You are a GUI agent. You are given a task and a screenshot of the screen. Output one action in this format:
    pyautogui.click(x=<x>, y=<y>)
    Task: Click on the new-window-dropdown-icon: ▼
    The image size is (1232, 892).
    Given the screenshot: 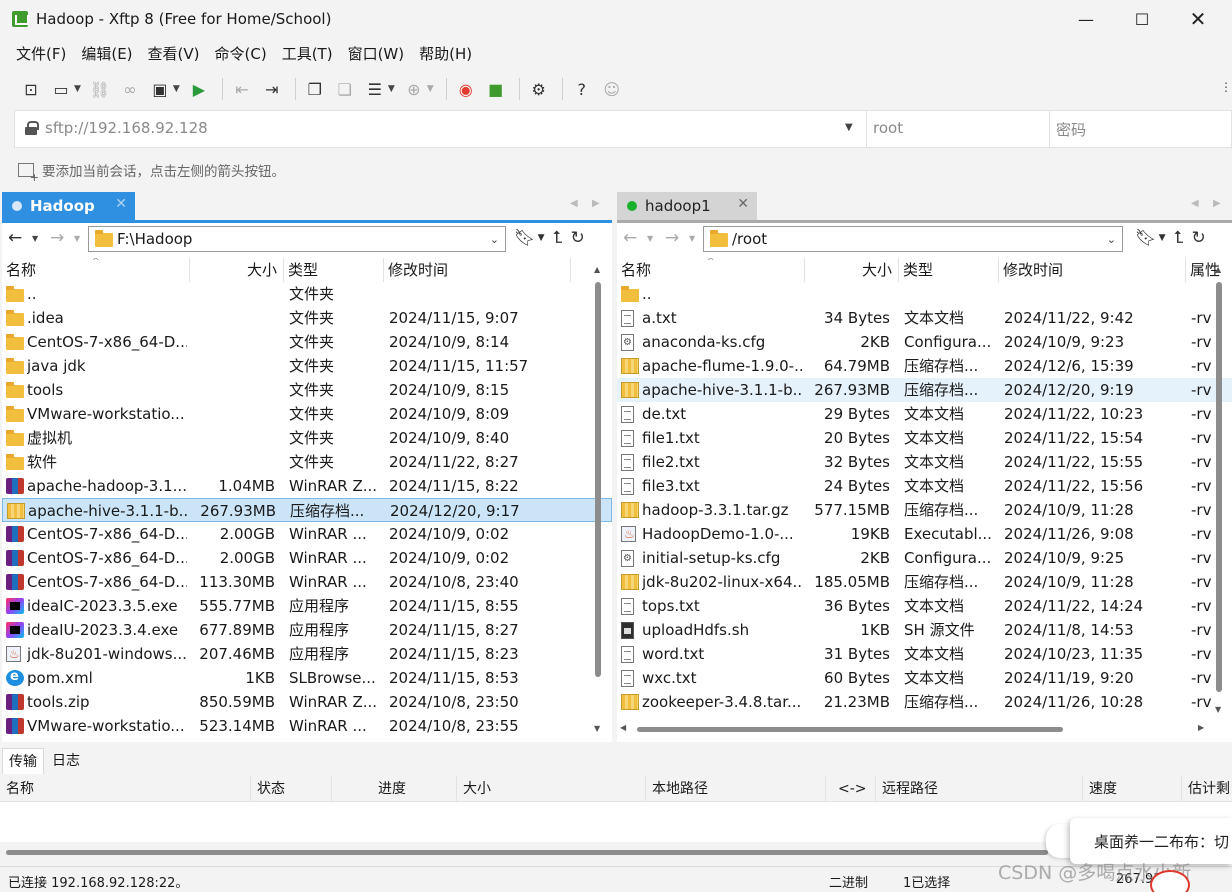 What is the action you would take?
    pyautogui.click(x=176, y=89)
    